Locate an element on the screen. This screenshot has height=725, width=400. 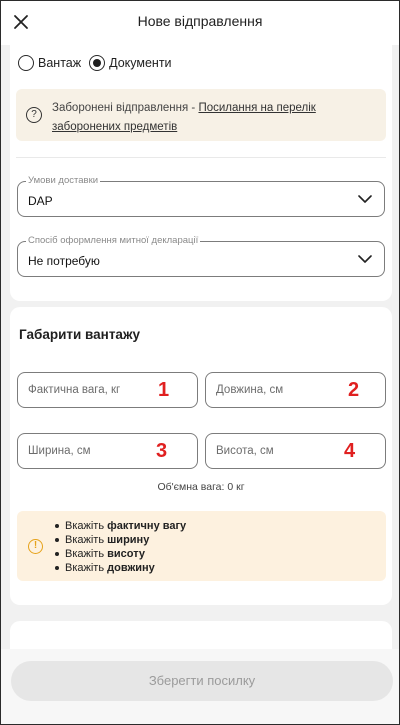
requirement-field: довжину is located at coordinates (131, 568).